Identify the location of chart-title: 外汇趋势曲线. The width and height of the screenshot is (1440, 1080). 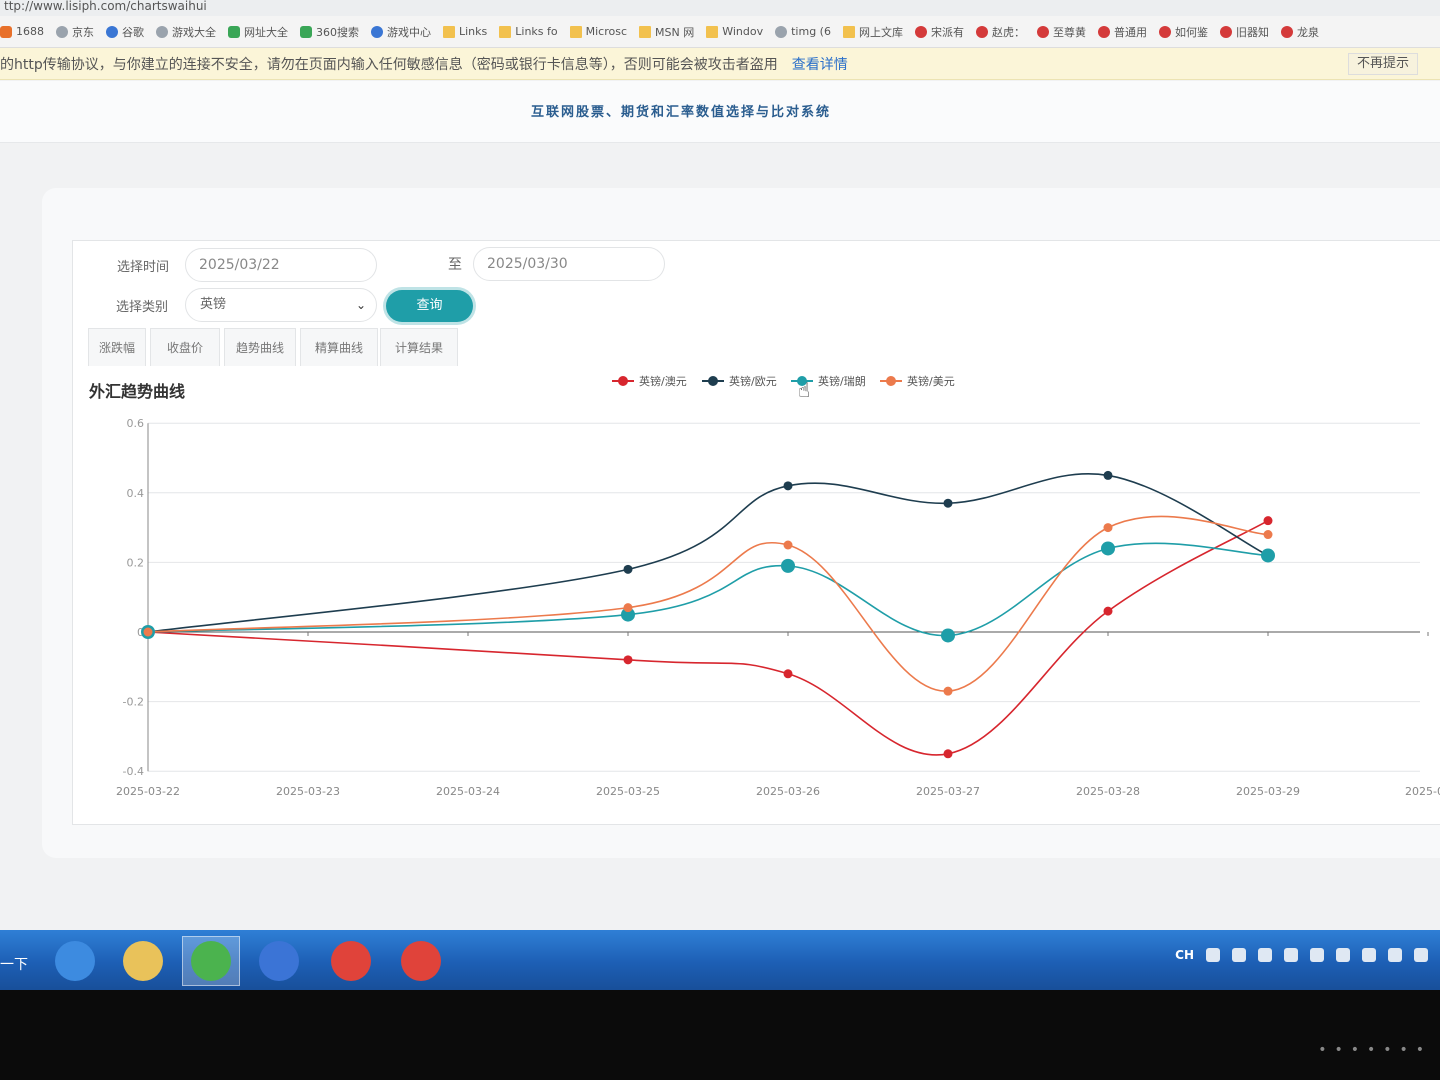
(137, 391).